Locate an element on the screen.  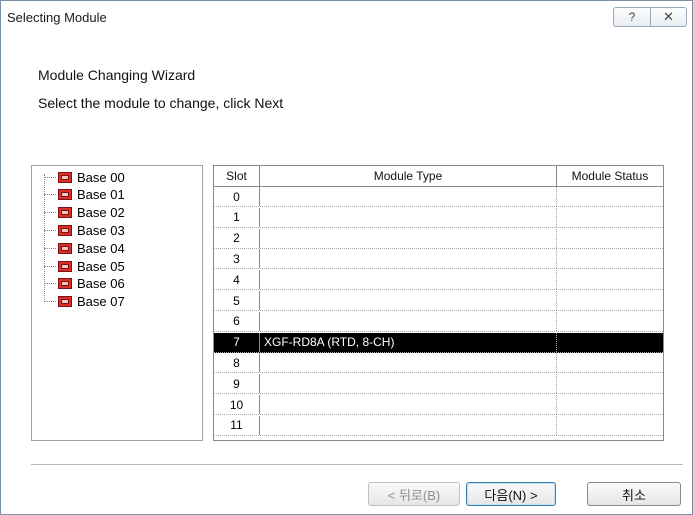
tree-item-base: Base 07 is located at coordinates (84, 302).